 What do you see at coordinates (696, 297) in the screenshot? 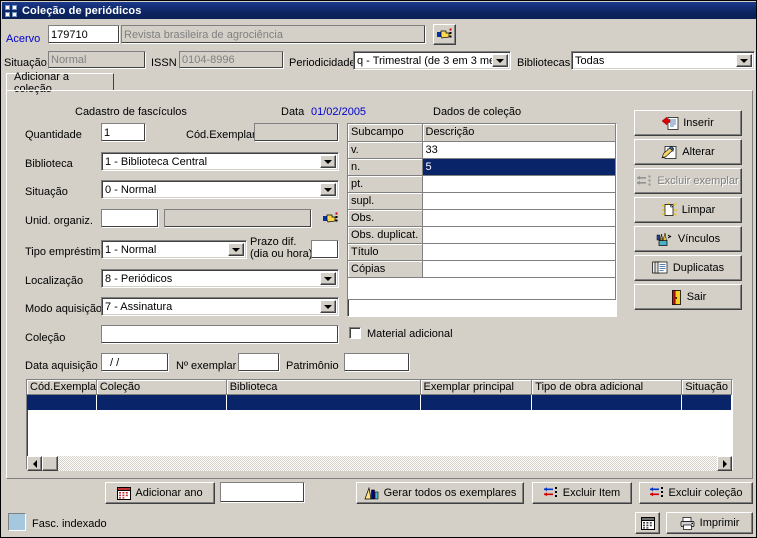
I see `side-button-label: Sair` at bounding box center [696, 297].